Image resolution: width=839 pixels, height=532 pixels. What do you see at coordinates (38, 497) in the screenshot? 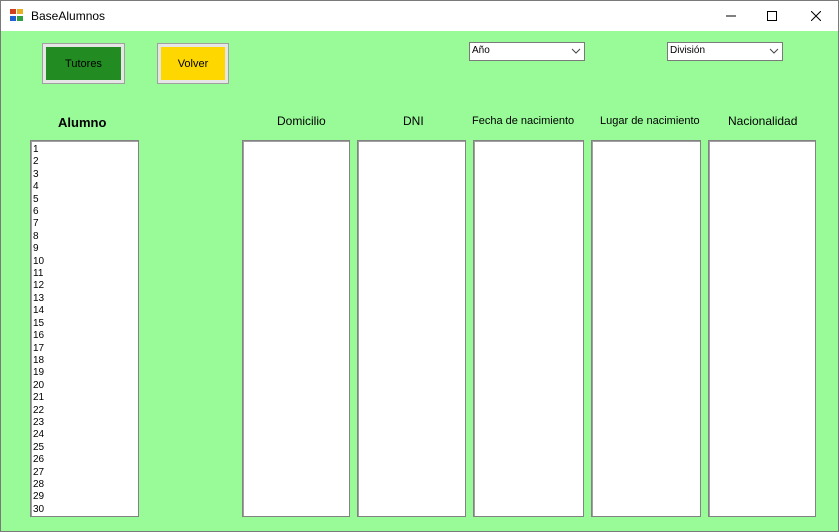
I see `list-item: 29` at bounding box center [38, 497].